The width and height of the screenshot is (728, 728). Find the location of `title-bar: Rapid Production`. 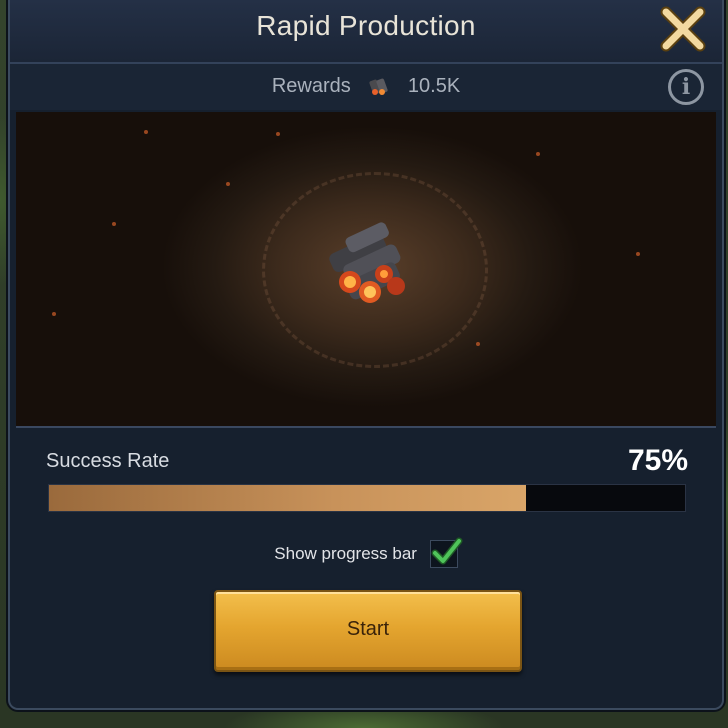

title-bar: Rapid Production is located at coordinates (366, 32).